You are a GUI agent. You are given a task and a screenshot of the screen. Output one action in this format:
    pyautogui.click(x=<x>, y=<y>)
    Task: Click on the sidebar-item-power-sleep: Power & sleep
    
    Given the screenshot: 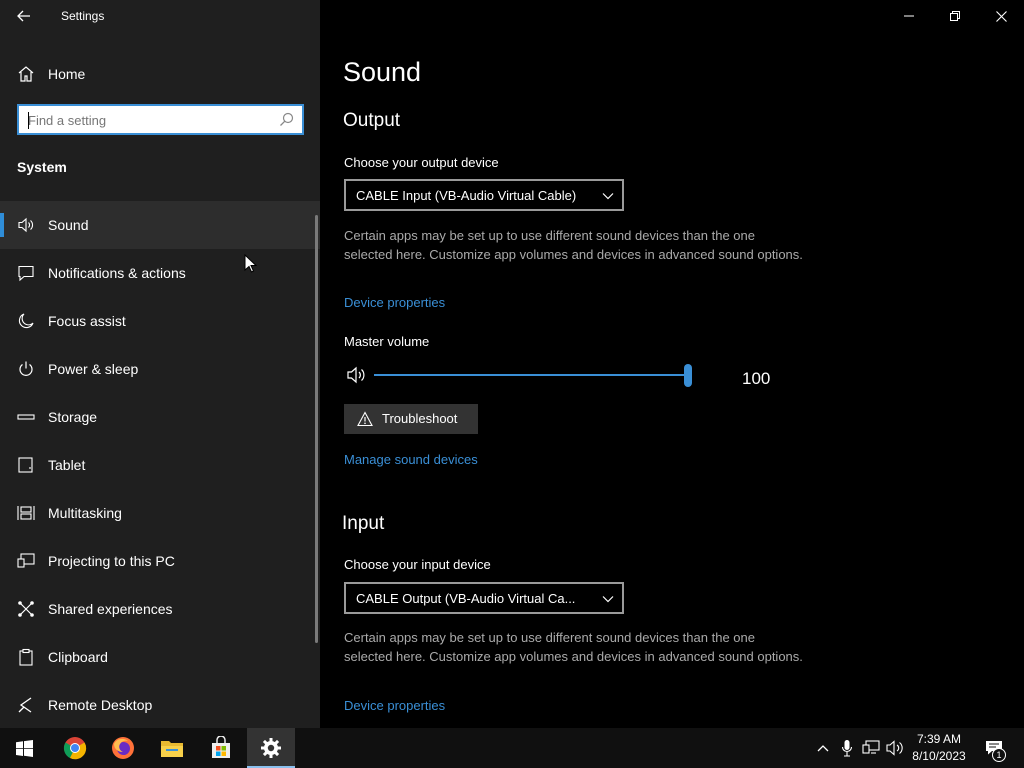 What is the action you would take?
    pyautogui.click(x=160, y=369)
    